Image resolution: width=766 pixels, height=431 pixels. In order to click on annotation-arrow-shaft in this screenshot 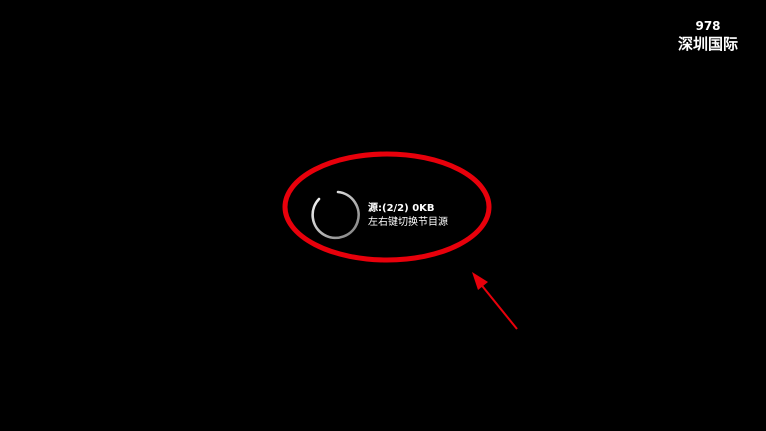, I will do `click(498, 305)`.